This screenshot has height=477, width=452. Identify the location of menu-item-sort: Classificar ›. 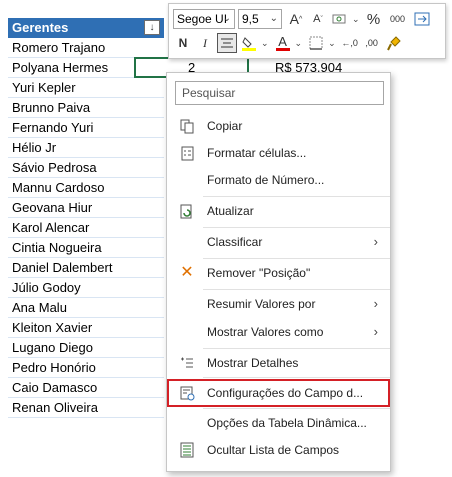
(278, 242).